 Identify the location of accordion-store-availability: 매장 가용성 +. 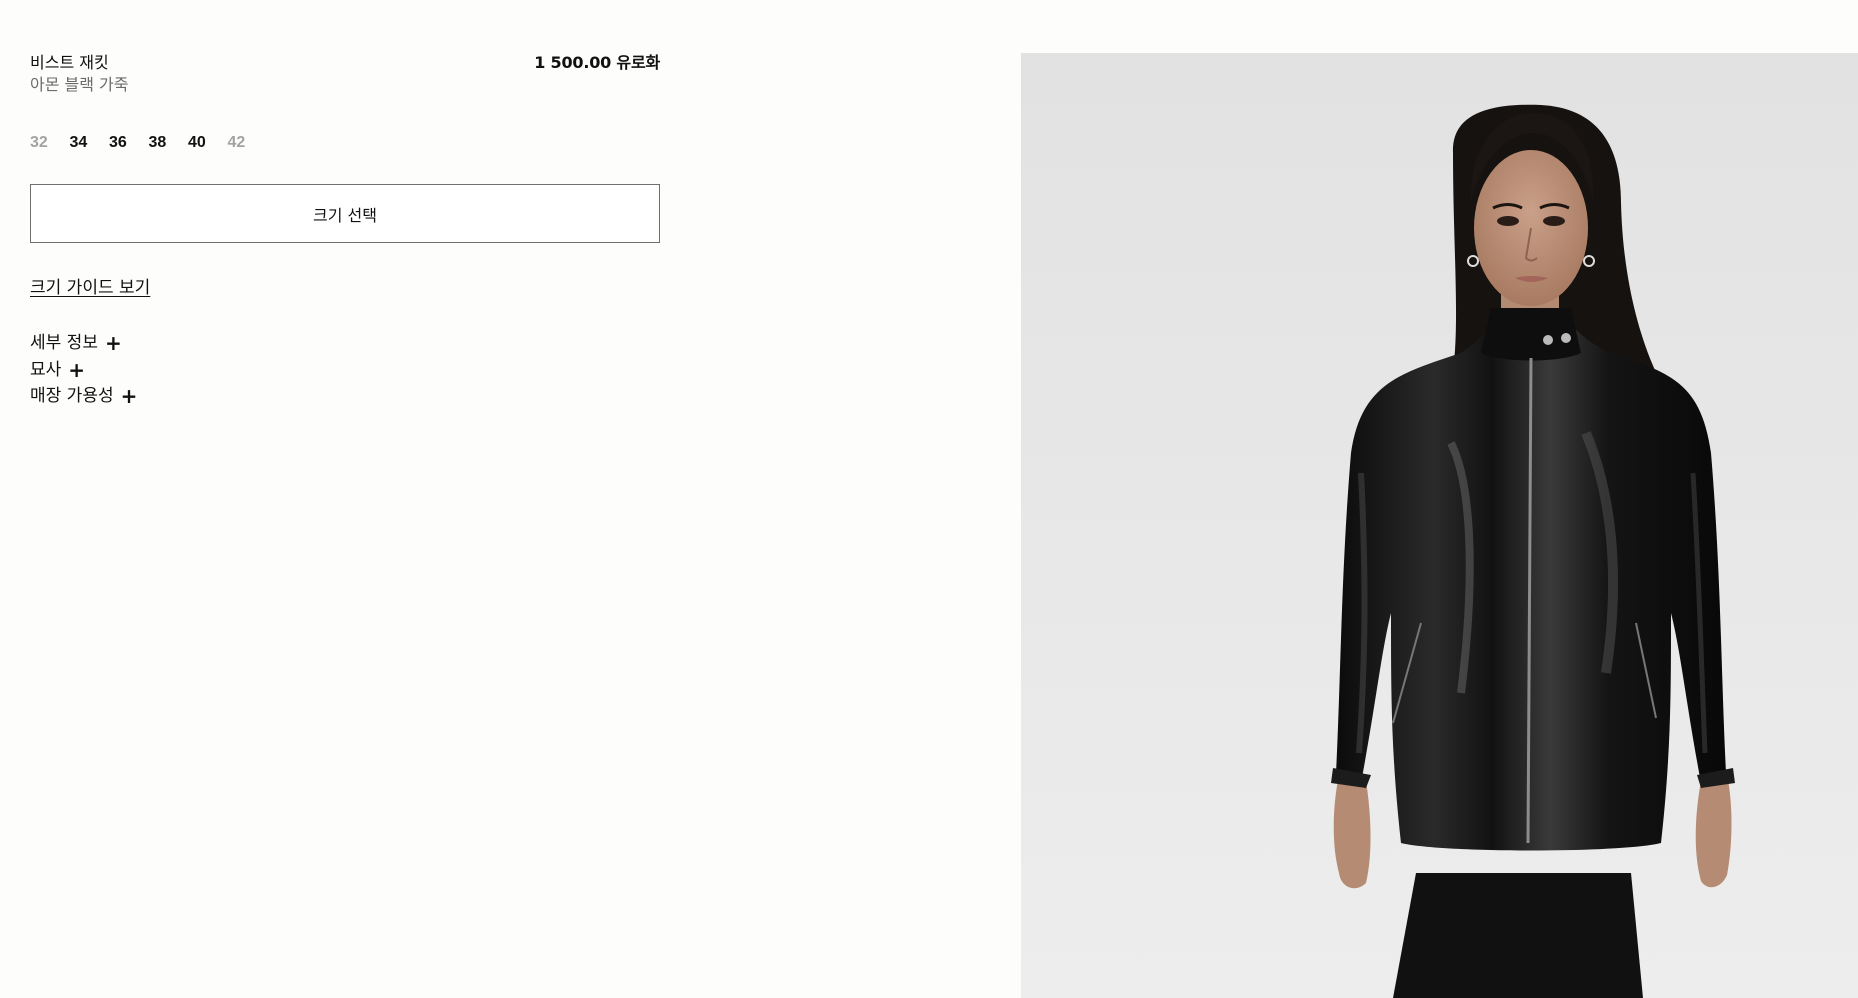
(83, 396).